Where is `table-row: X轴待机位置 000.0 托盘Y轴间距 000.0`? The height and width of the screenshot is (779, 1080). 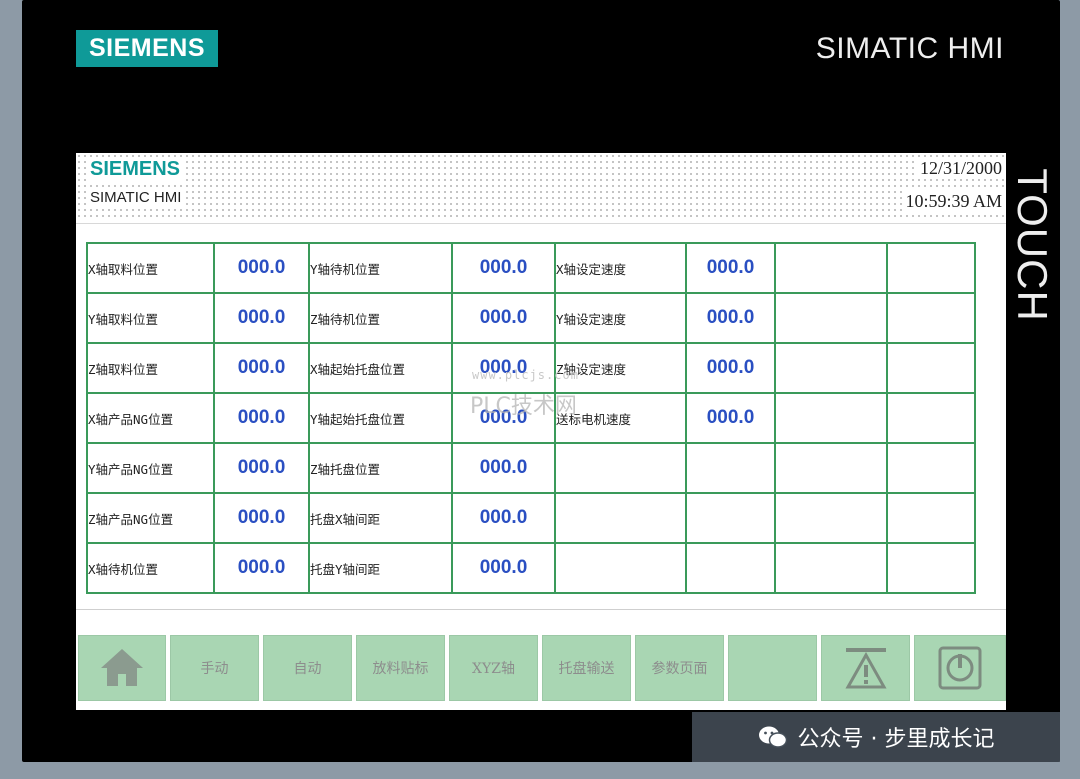
table-row: X轴待机位置 000.0 托盘Y轴间距 000.0 is located at coordinates (531, 568).